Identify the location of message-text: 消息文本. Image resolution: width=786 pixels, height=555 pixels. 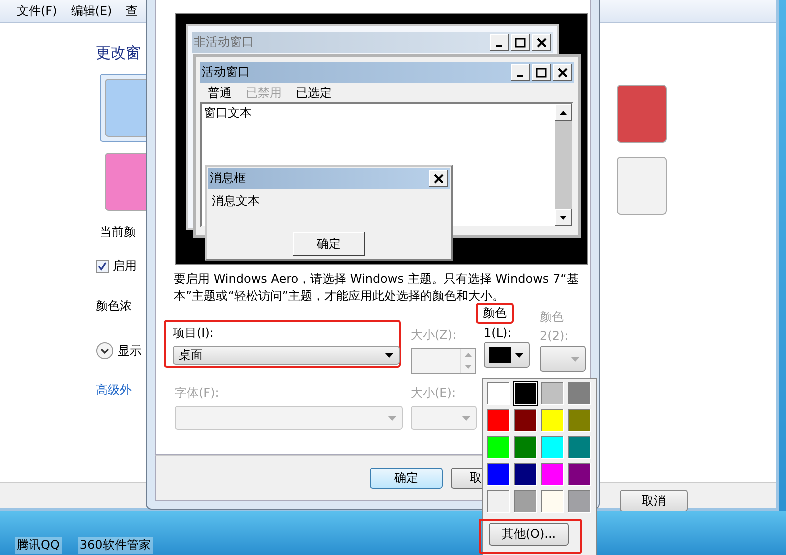
(236, 201).